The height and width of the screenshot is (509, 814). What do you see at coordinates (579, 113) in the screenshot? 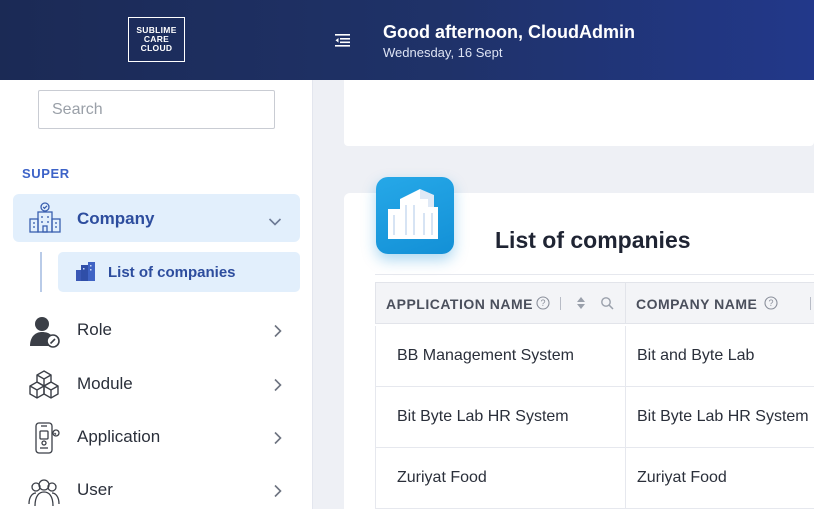
I see `top-card` at bounding box center [579, 113].